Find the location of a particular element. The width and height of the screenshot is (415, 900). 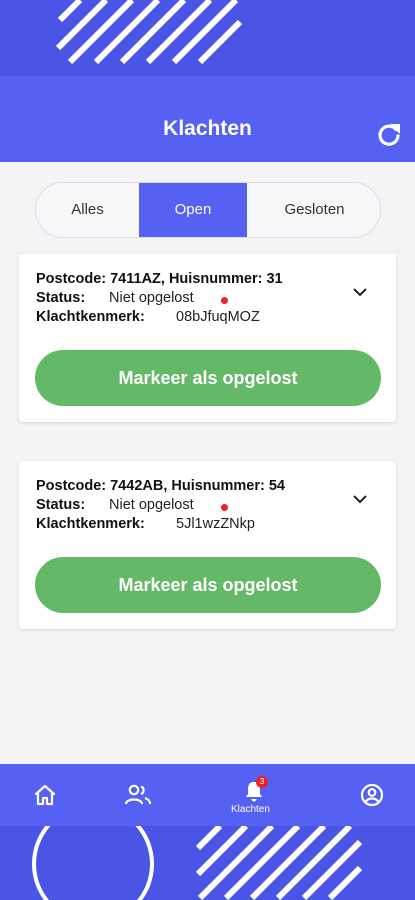

reference-value: 5Jl1wzZNkp is located at coordinates (215, 524).